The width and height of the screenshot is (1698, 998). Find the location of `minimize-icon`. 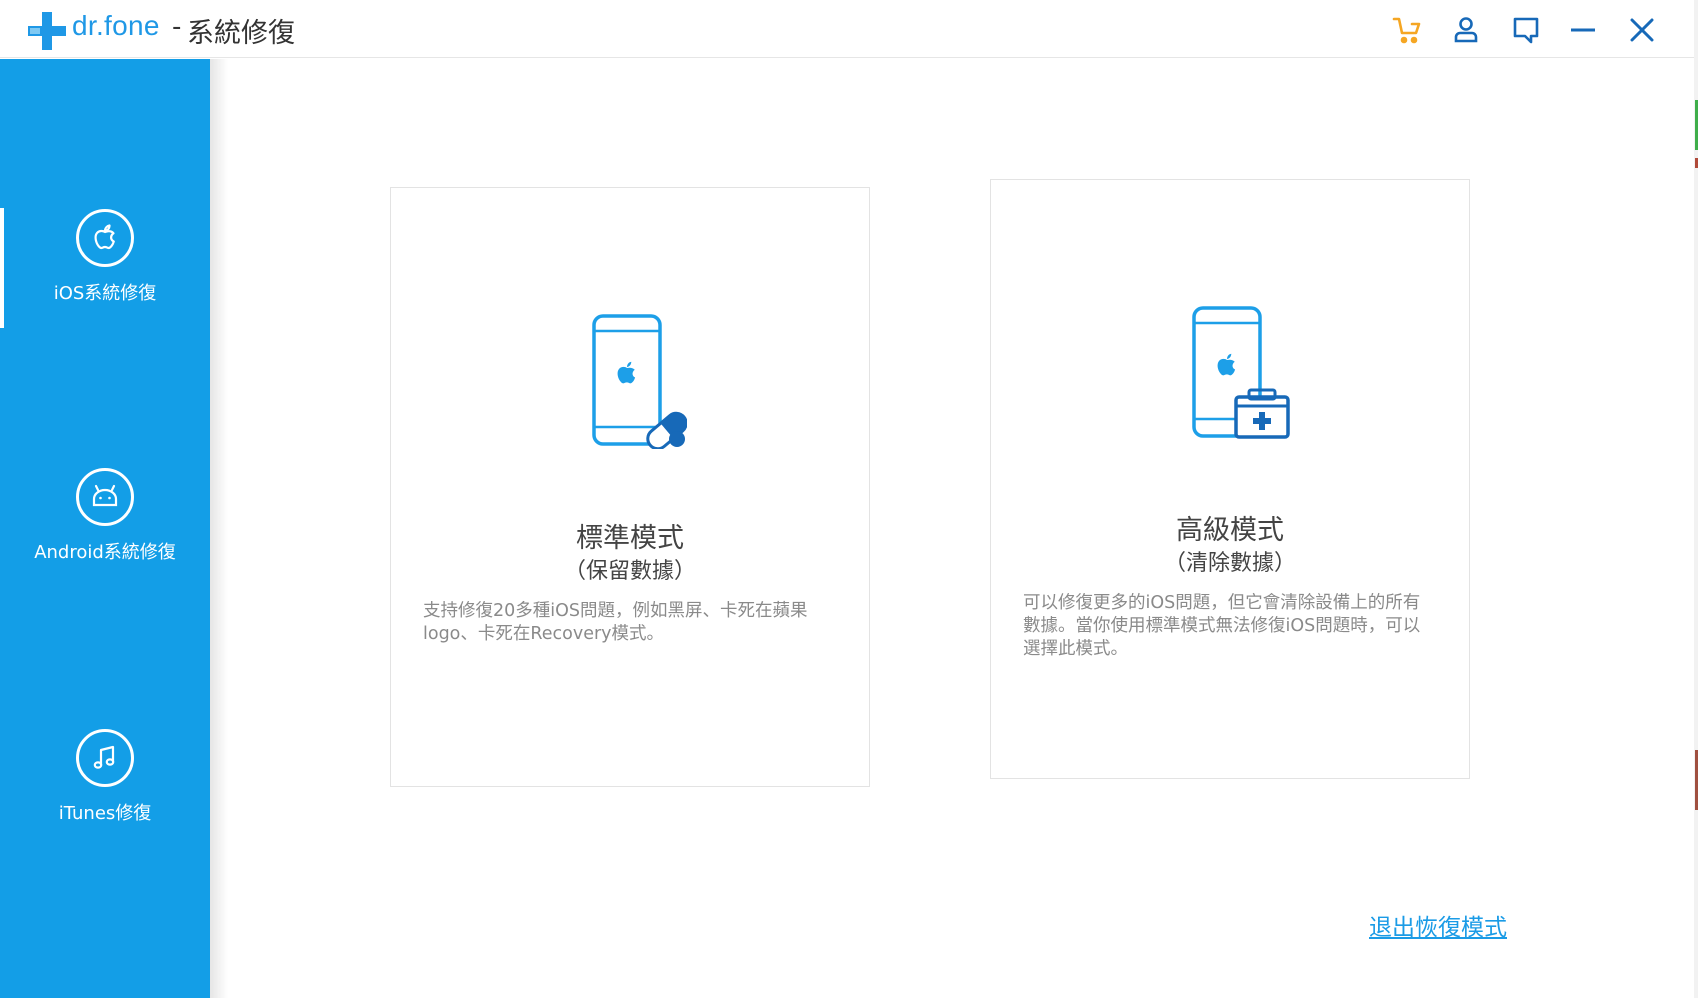

minimize-icon is located at coordinates (1583, 30).